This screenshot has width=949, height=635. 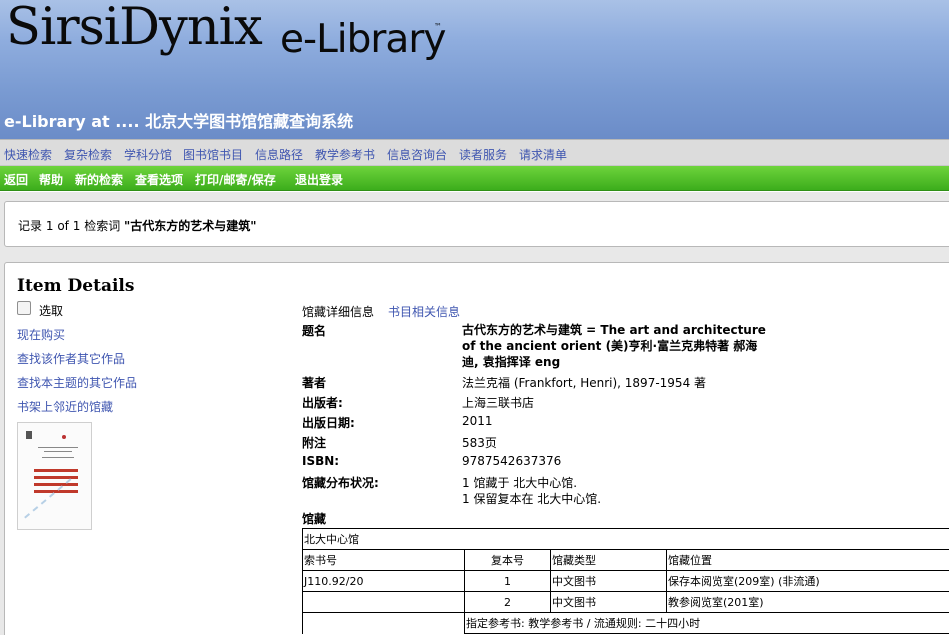 I want to click on library-name: 北大中心馆, so click(x=625, y=539).